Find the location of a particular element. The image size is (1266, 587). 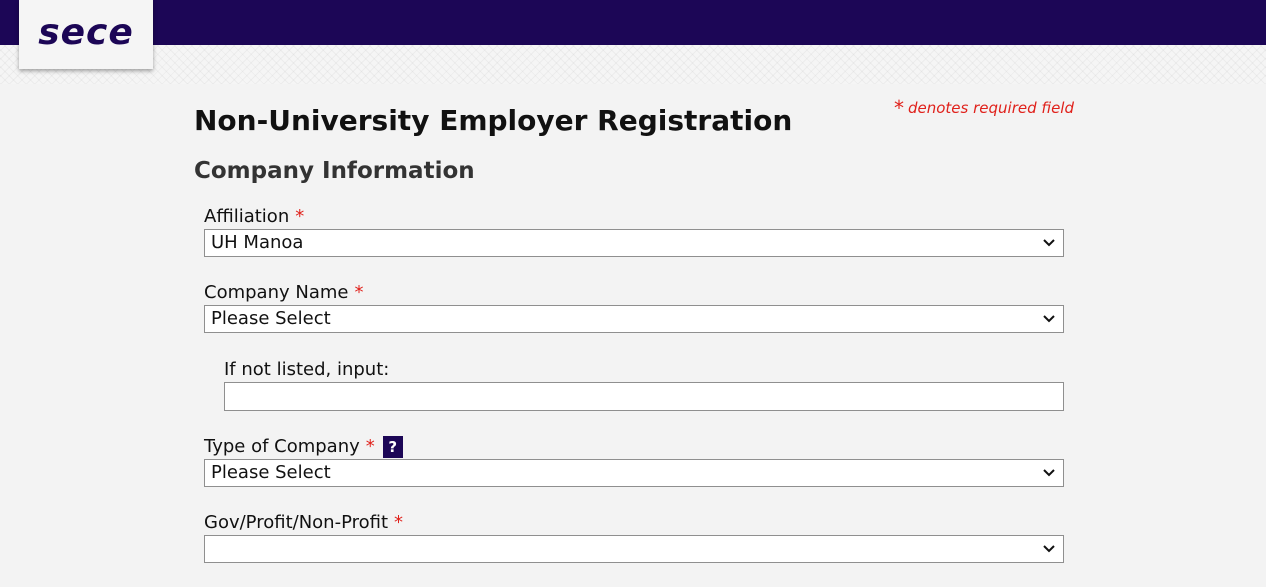

affiliation-label: Affiliation * is located at coordinates (634, 217).